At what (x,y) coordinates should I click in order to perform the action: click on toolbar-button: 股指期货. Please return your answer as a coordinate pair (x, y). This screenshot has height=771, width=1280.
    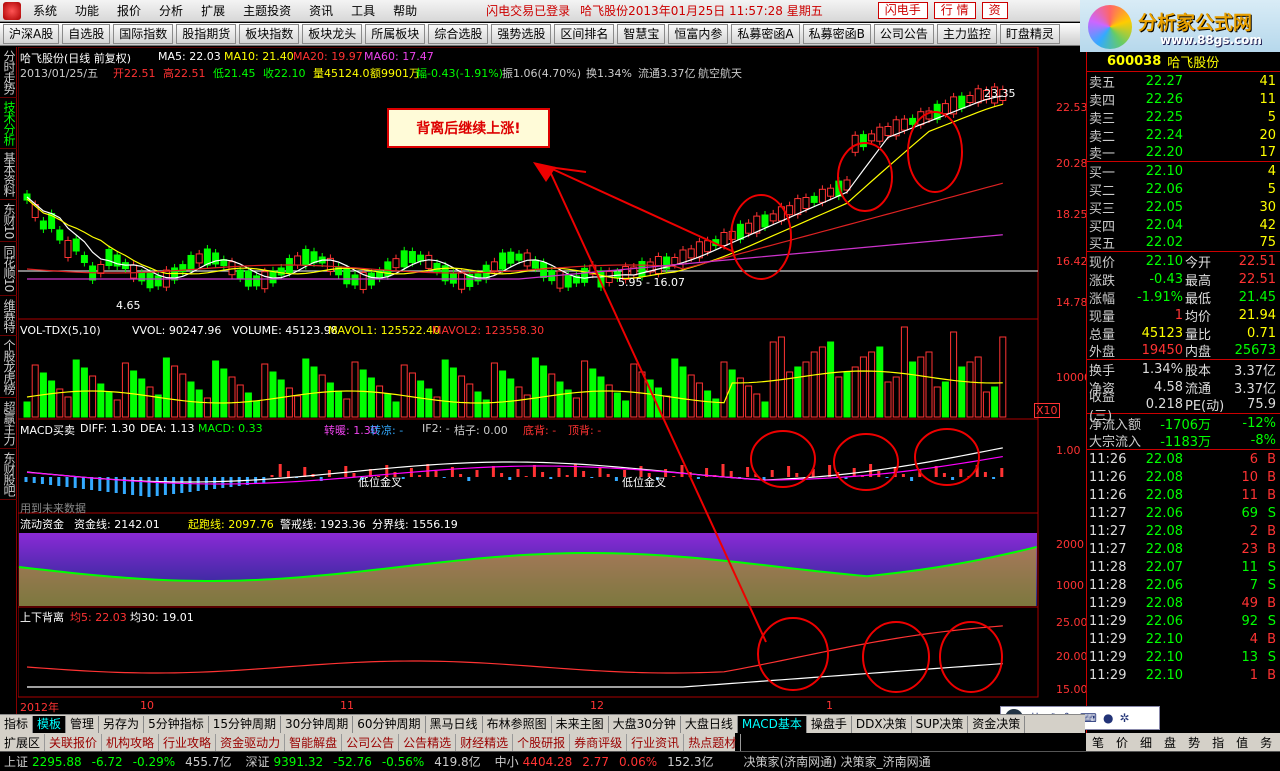
    Looking at the image, I should click on (206, 34).